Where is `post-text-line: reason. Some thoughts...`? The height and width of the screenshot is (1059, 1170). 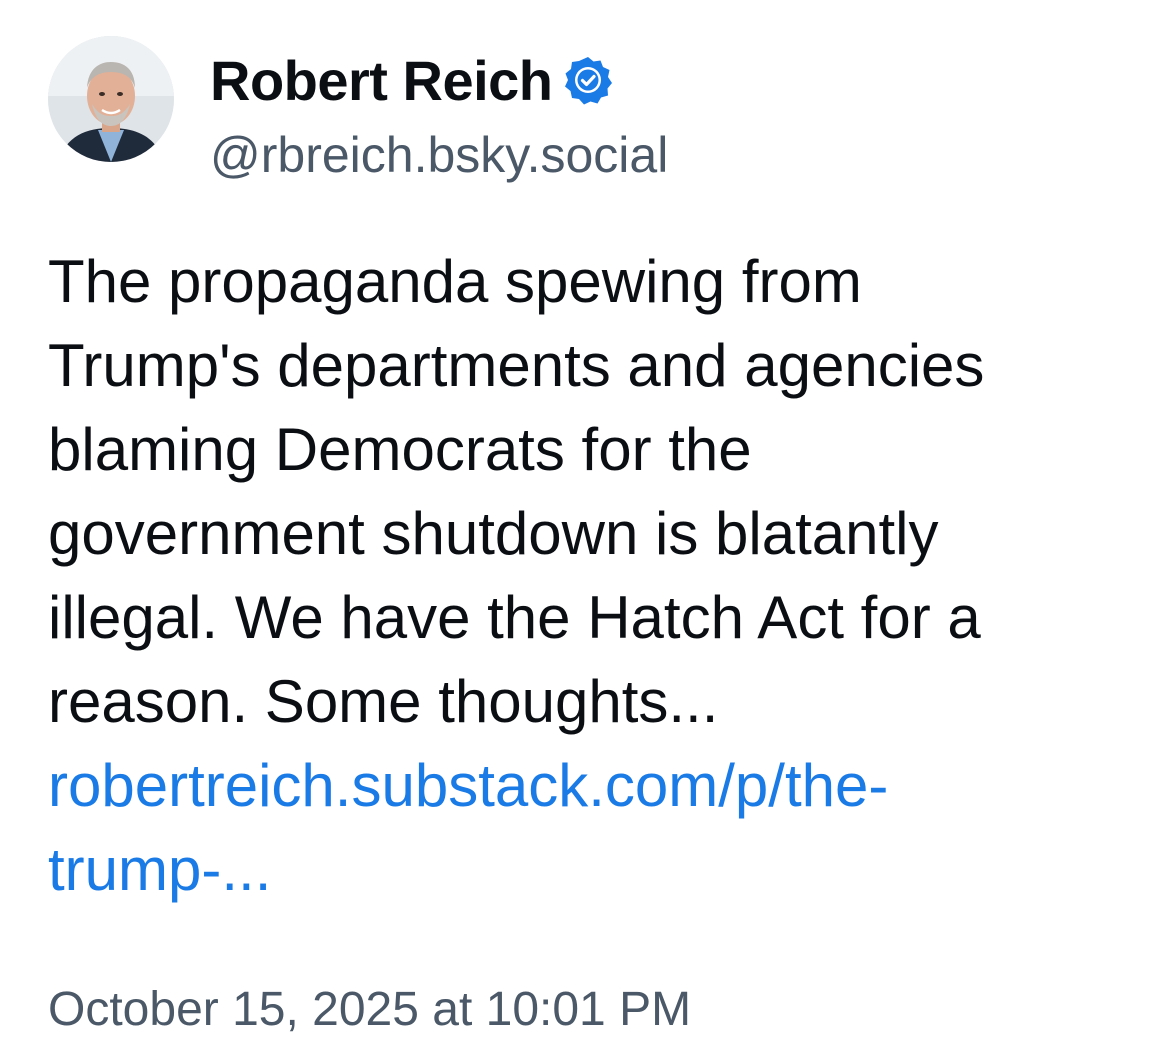
post-text-line: reason. Some thoughts... is located at coordinates (383, 701).